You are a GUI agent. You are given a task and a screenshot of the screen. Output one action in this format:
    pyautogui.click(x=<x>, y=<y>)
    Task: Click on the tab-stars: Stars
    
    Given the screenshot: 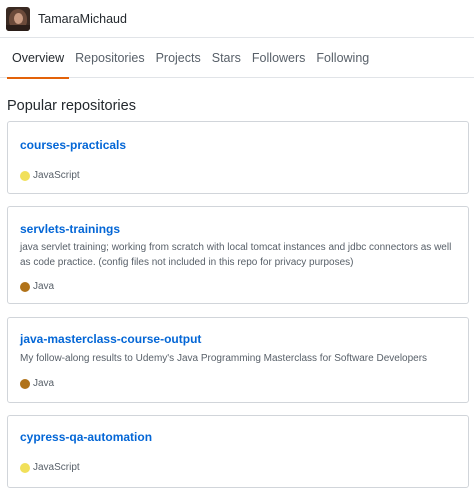 What is the action you would take?
    pyautogui.click(x=226, y=58)
    